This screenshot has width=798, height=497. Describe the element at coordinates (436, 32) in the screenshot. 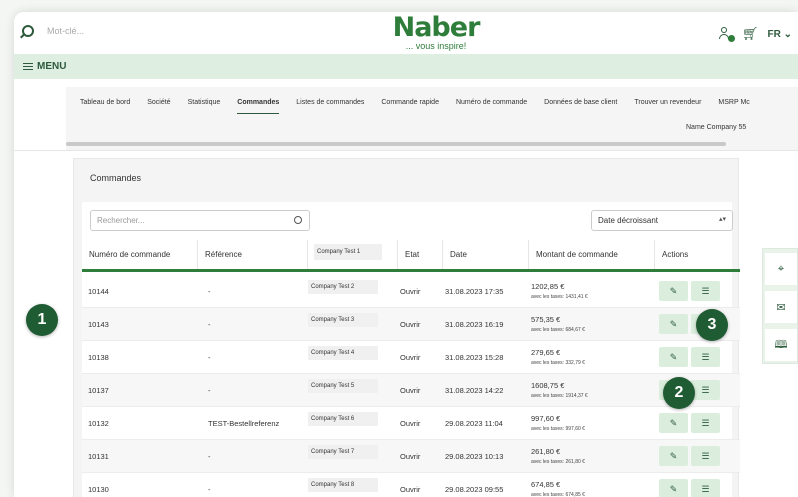

I see `naber-logo: Naber ... vous inspire!` at that location.